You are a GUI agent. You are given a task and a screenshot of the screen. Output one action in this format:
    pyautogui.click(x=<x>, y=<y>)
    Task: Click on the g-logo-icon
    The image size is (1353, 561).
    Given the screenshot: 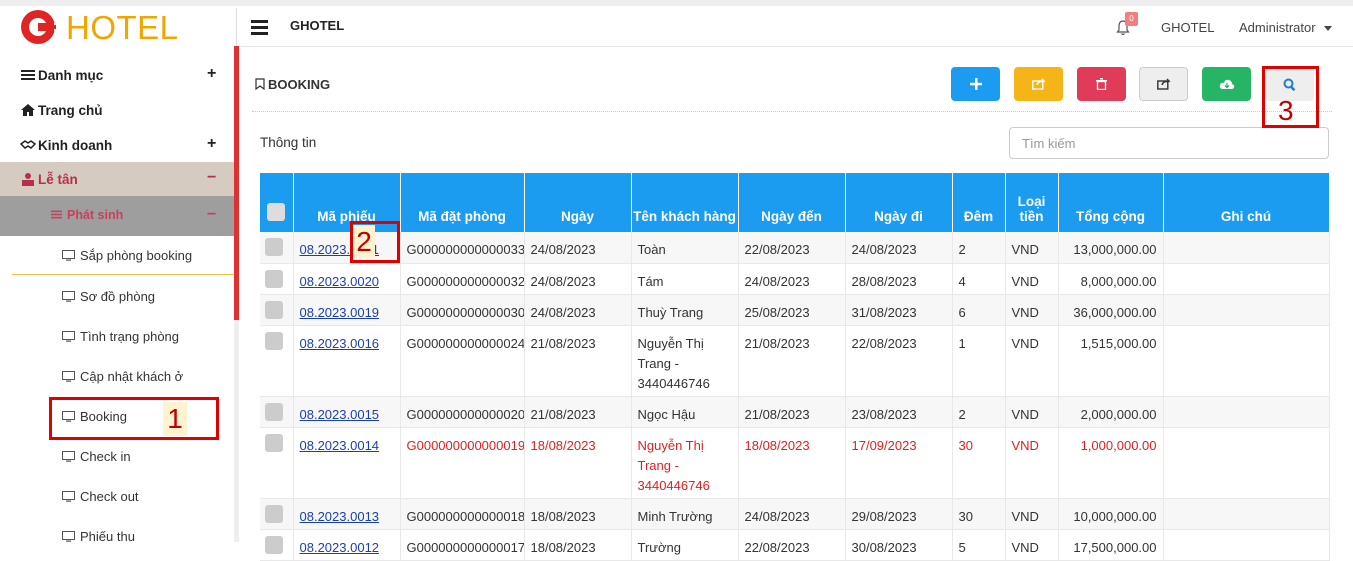 What is the action you would take?
    pyautogui.click(x=39, y=27)
    